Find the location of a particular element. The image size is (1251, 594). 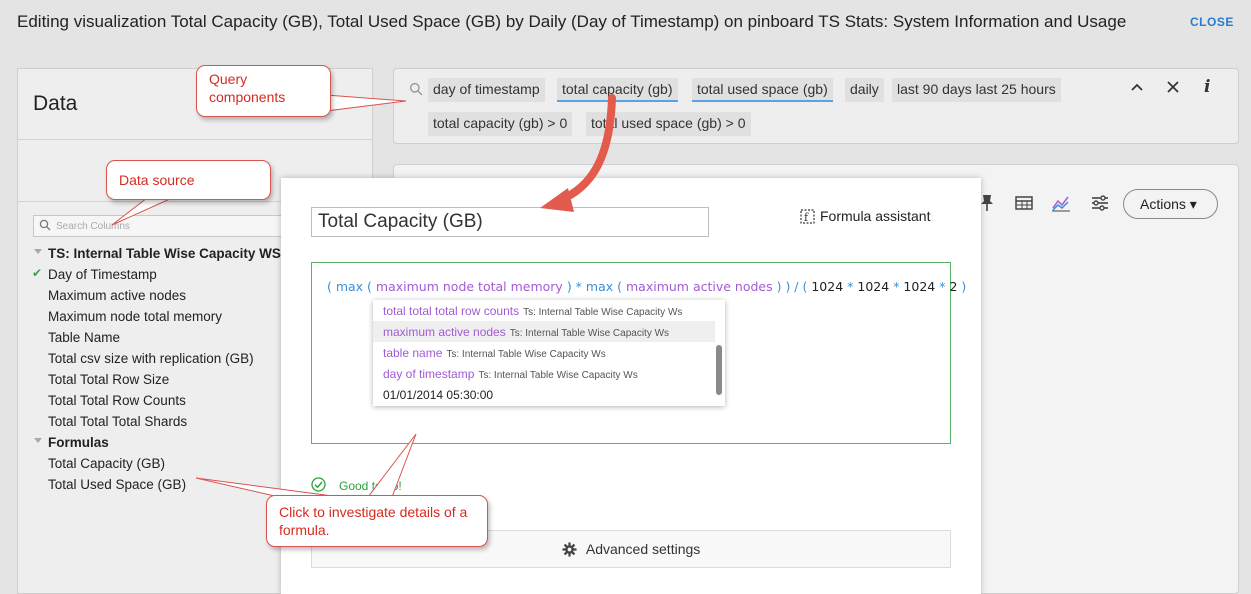

column-label: Maximum active nodes is located at coordinates (117, 295).